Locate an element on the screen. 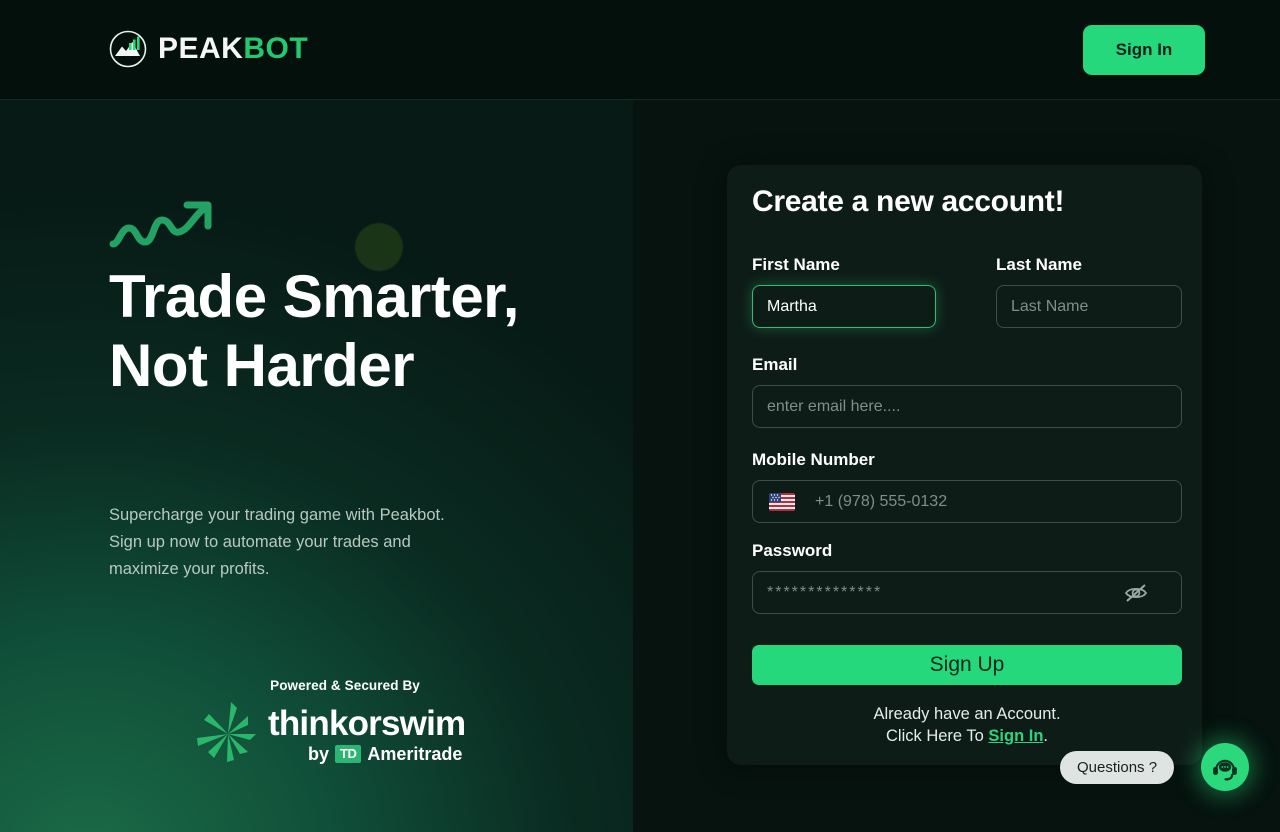 The height and width of the screenshot is (832, 1280). support-chat-button is located at coordinates (1225, 767).